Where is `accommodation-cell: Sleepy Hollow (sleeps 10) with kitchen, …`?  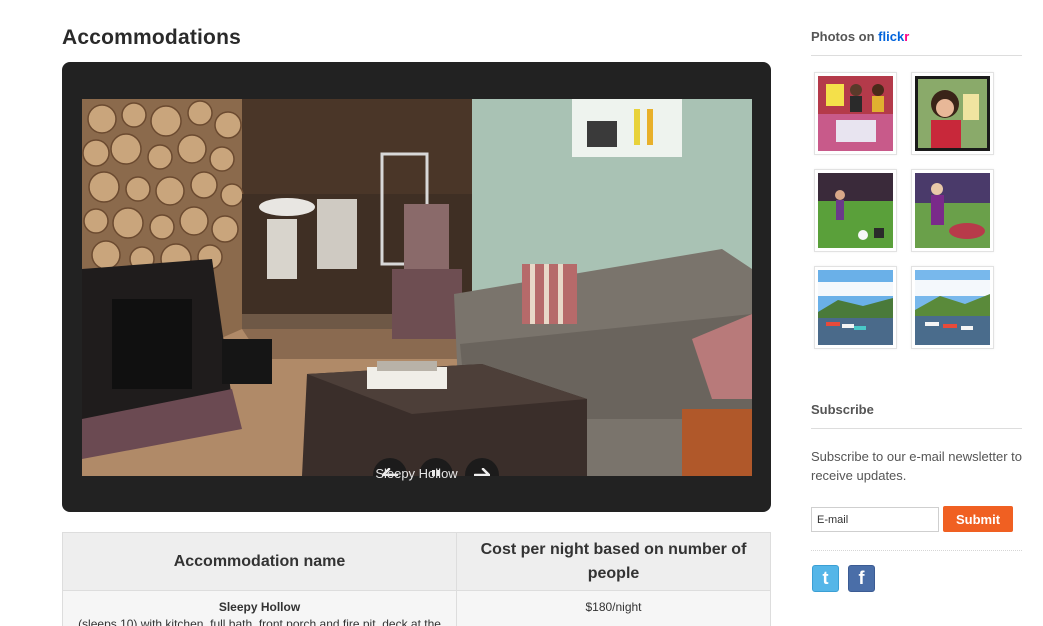
accommodation-cell: Sleepy Hollow (sleeps 10) with kitchen, … is located at coordinates (259, 608).